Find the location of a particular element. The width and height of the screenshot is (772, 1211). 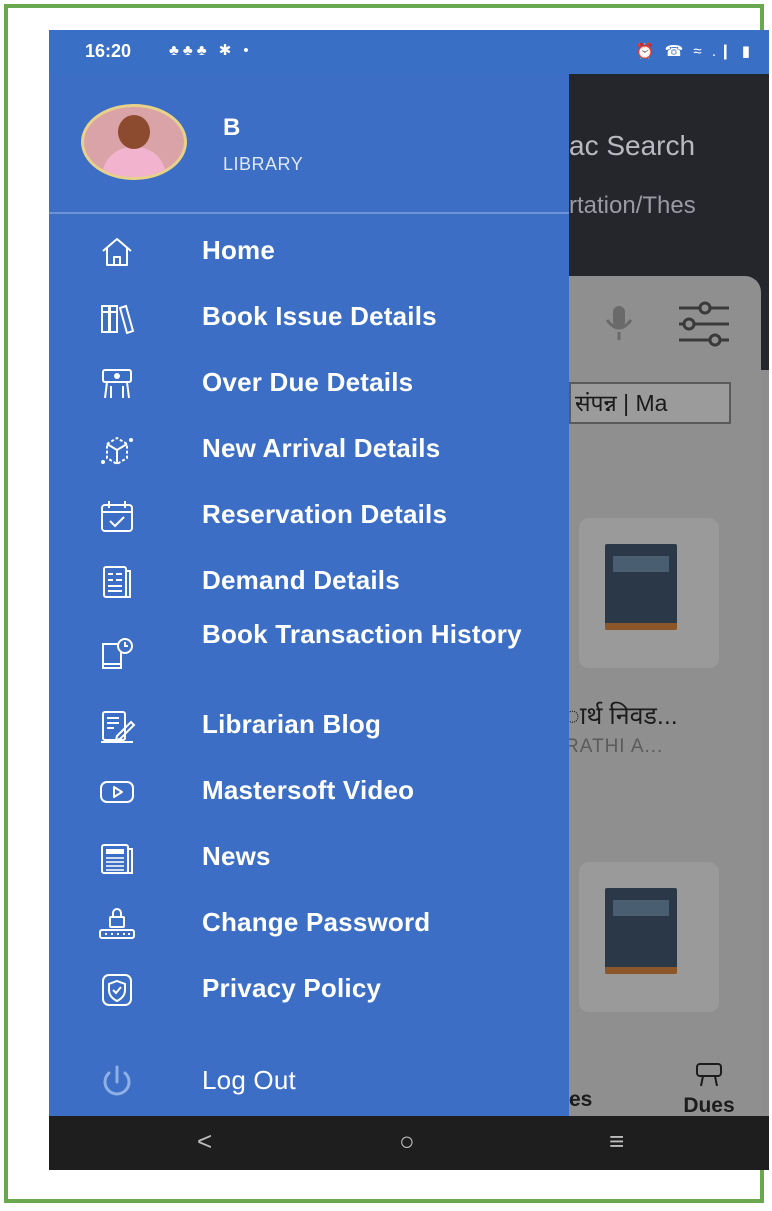

avatar is located at coordinates (134, 142).